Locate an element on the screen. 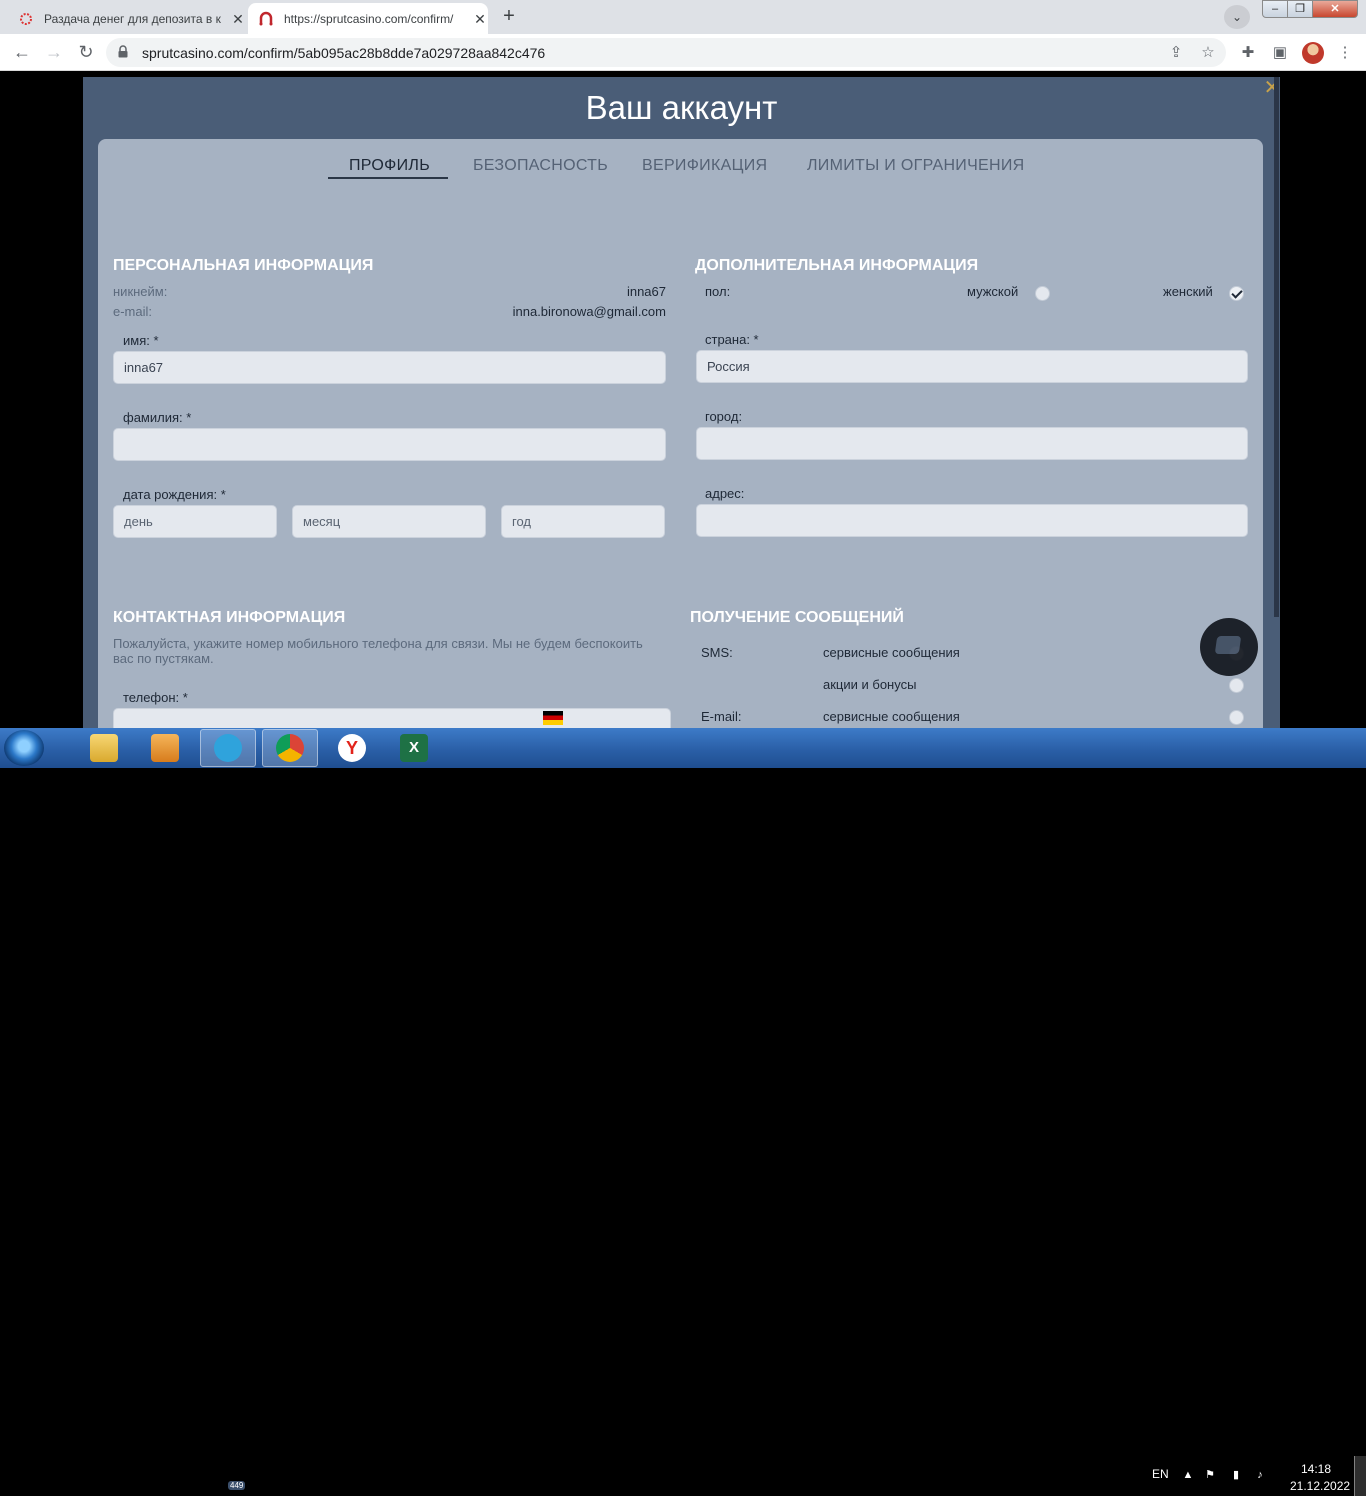 This screenshot has height=1496, width=1366. chrome-icon is located at coordinates (290, 748).